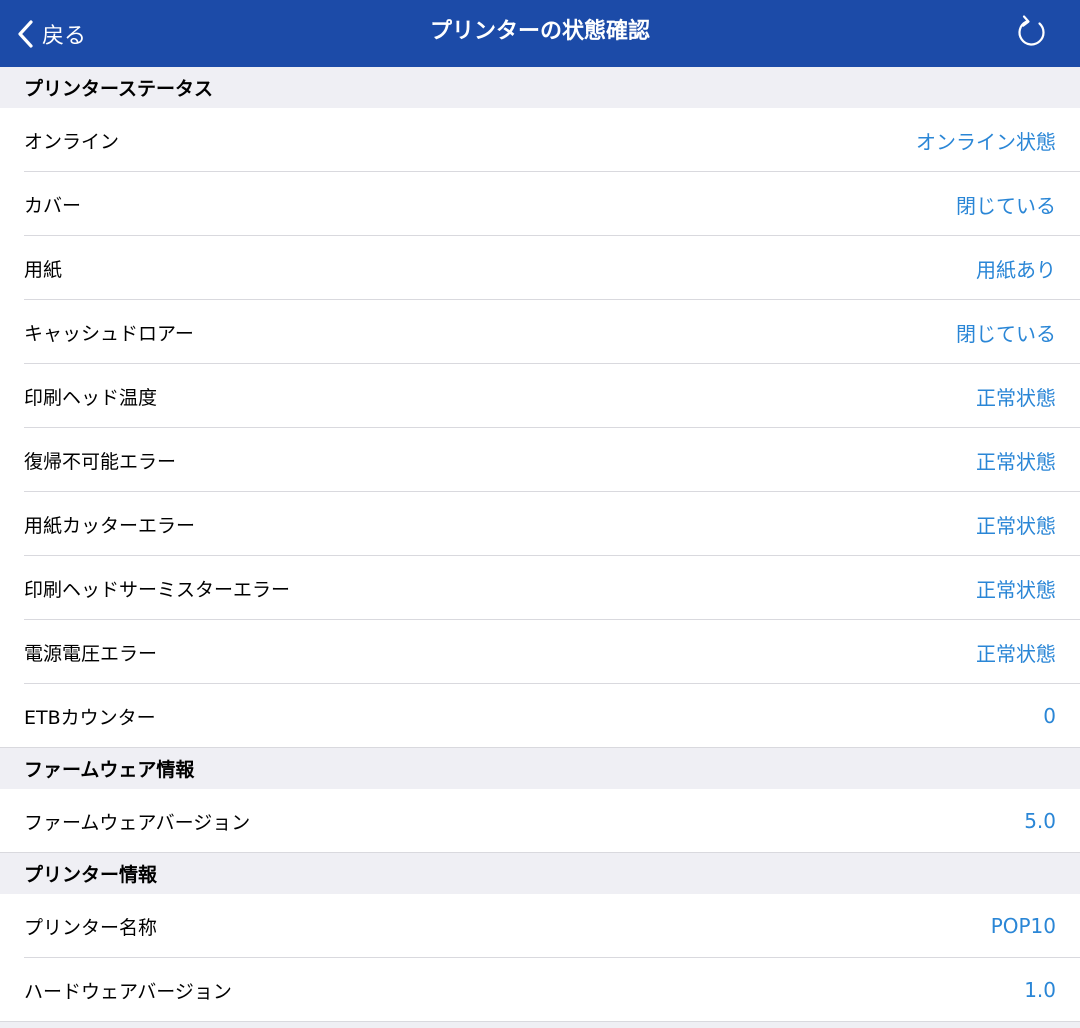 The image size is (1080, 1028). What do you see at coordinates (53, 205) in the screenshot?
I see `row-label: カバー` at bounding box center [53, 205].